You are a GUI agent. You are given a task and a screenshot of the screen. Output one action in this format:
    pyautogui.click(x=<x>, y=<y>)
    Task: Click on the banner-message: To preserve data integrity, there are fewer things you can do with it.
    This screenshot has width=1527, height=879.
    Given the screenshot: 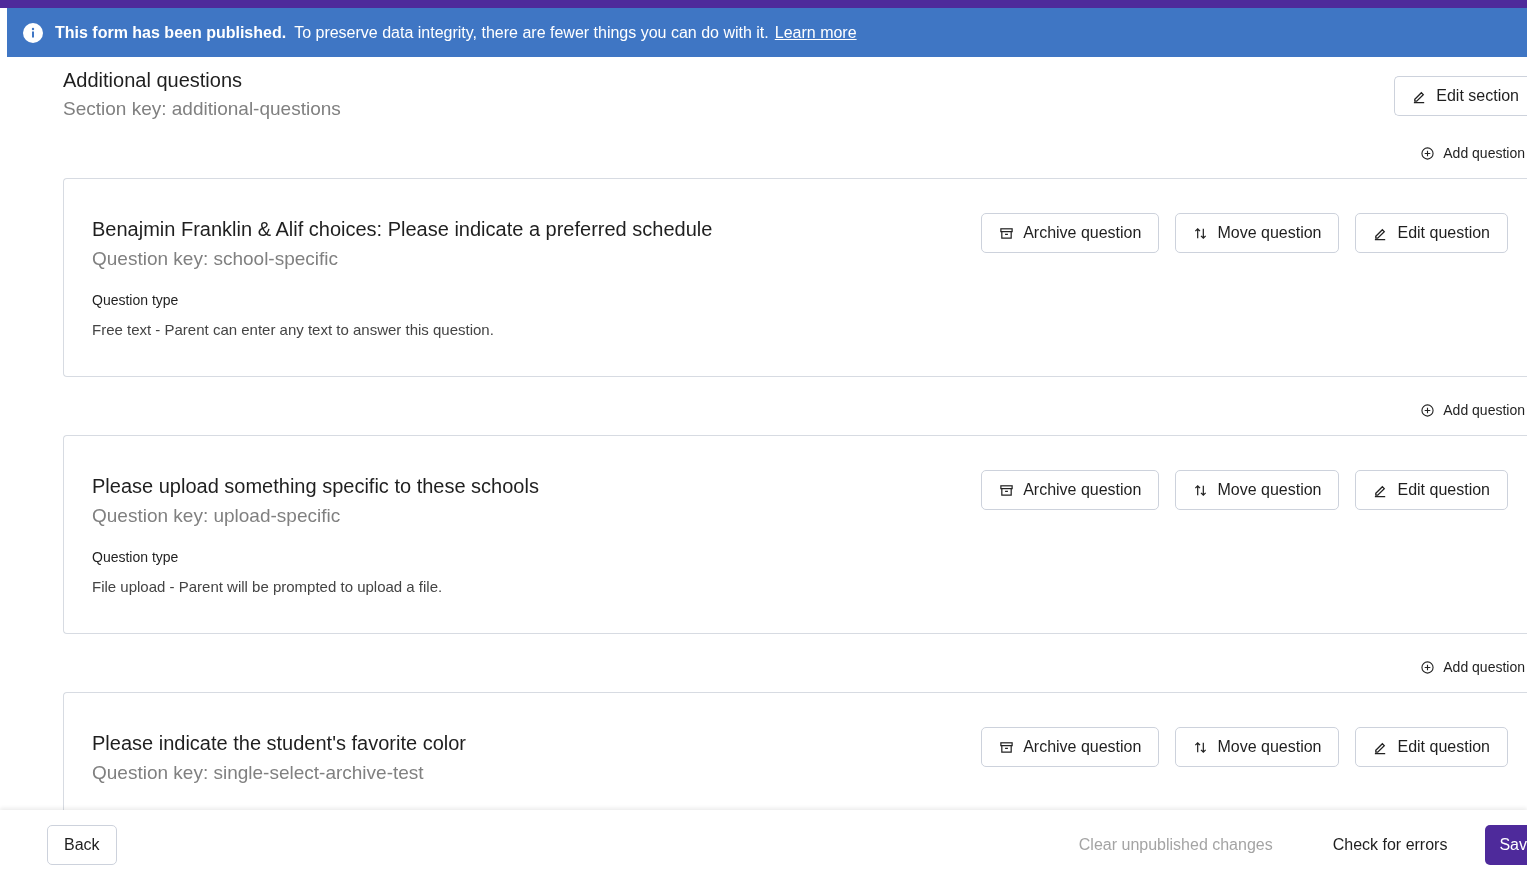 What is the action you would take?
    pyautogui.click(x=531, y=32)
    